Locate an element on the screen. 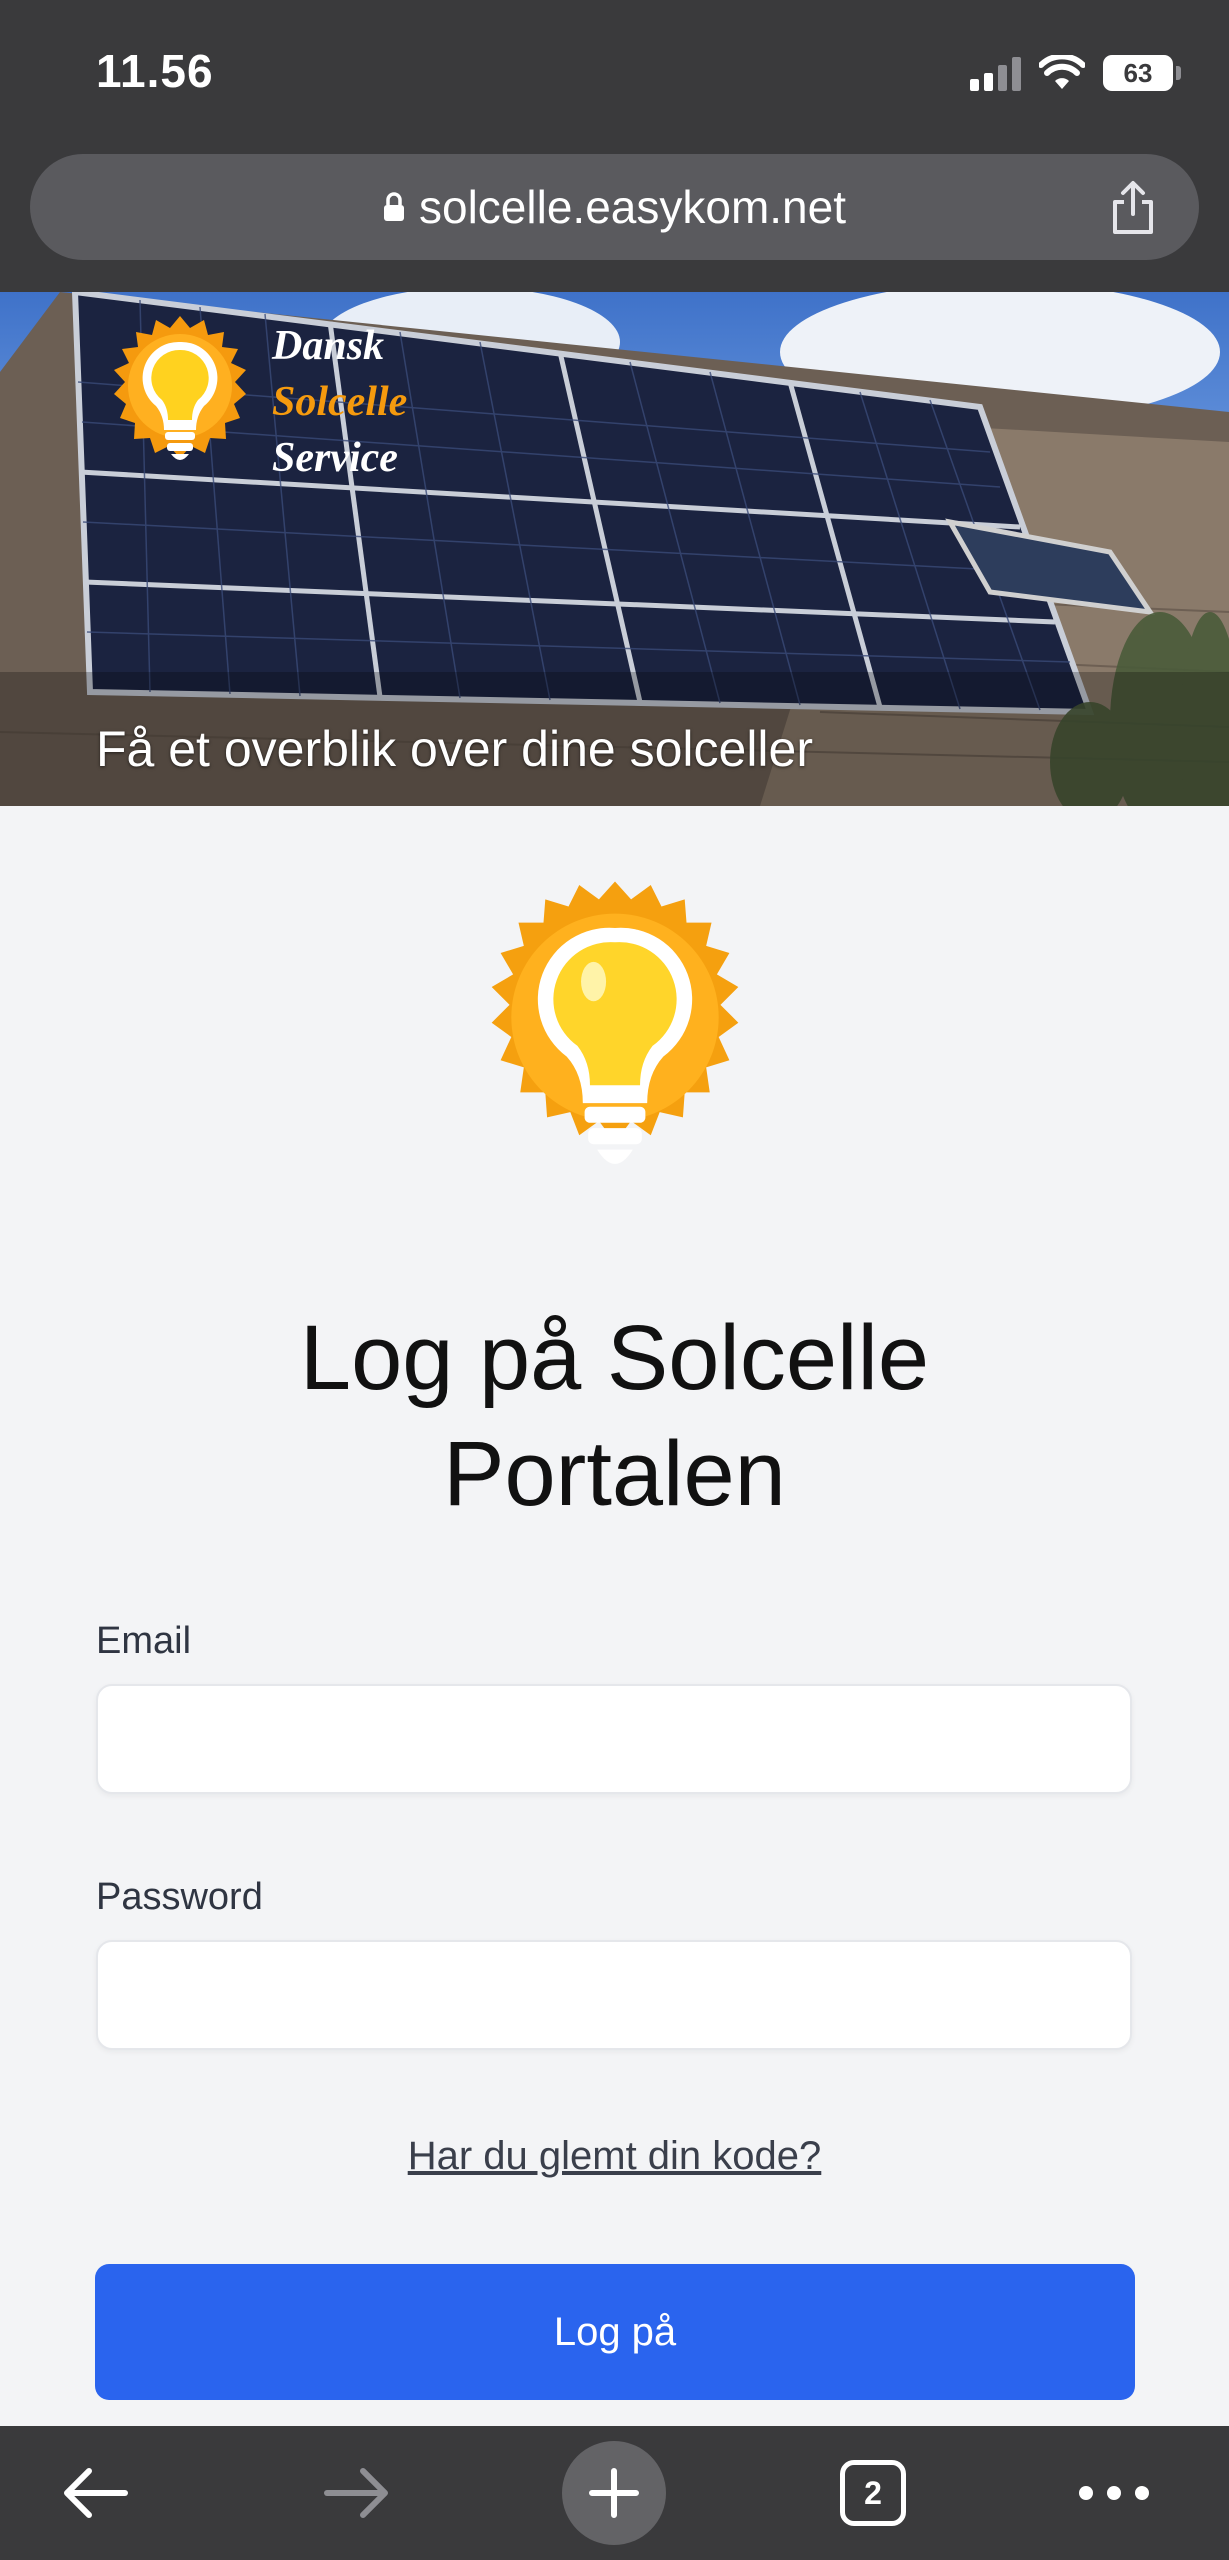  brand-line-3: Service is located at coordinates (335, 458).